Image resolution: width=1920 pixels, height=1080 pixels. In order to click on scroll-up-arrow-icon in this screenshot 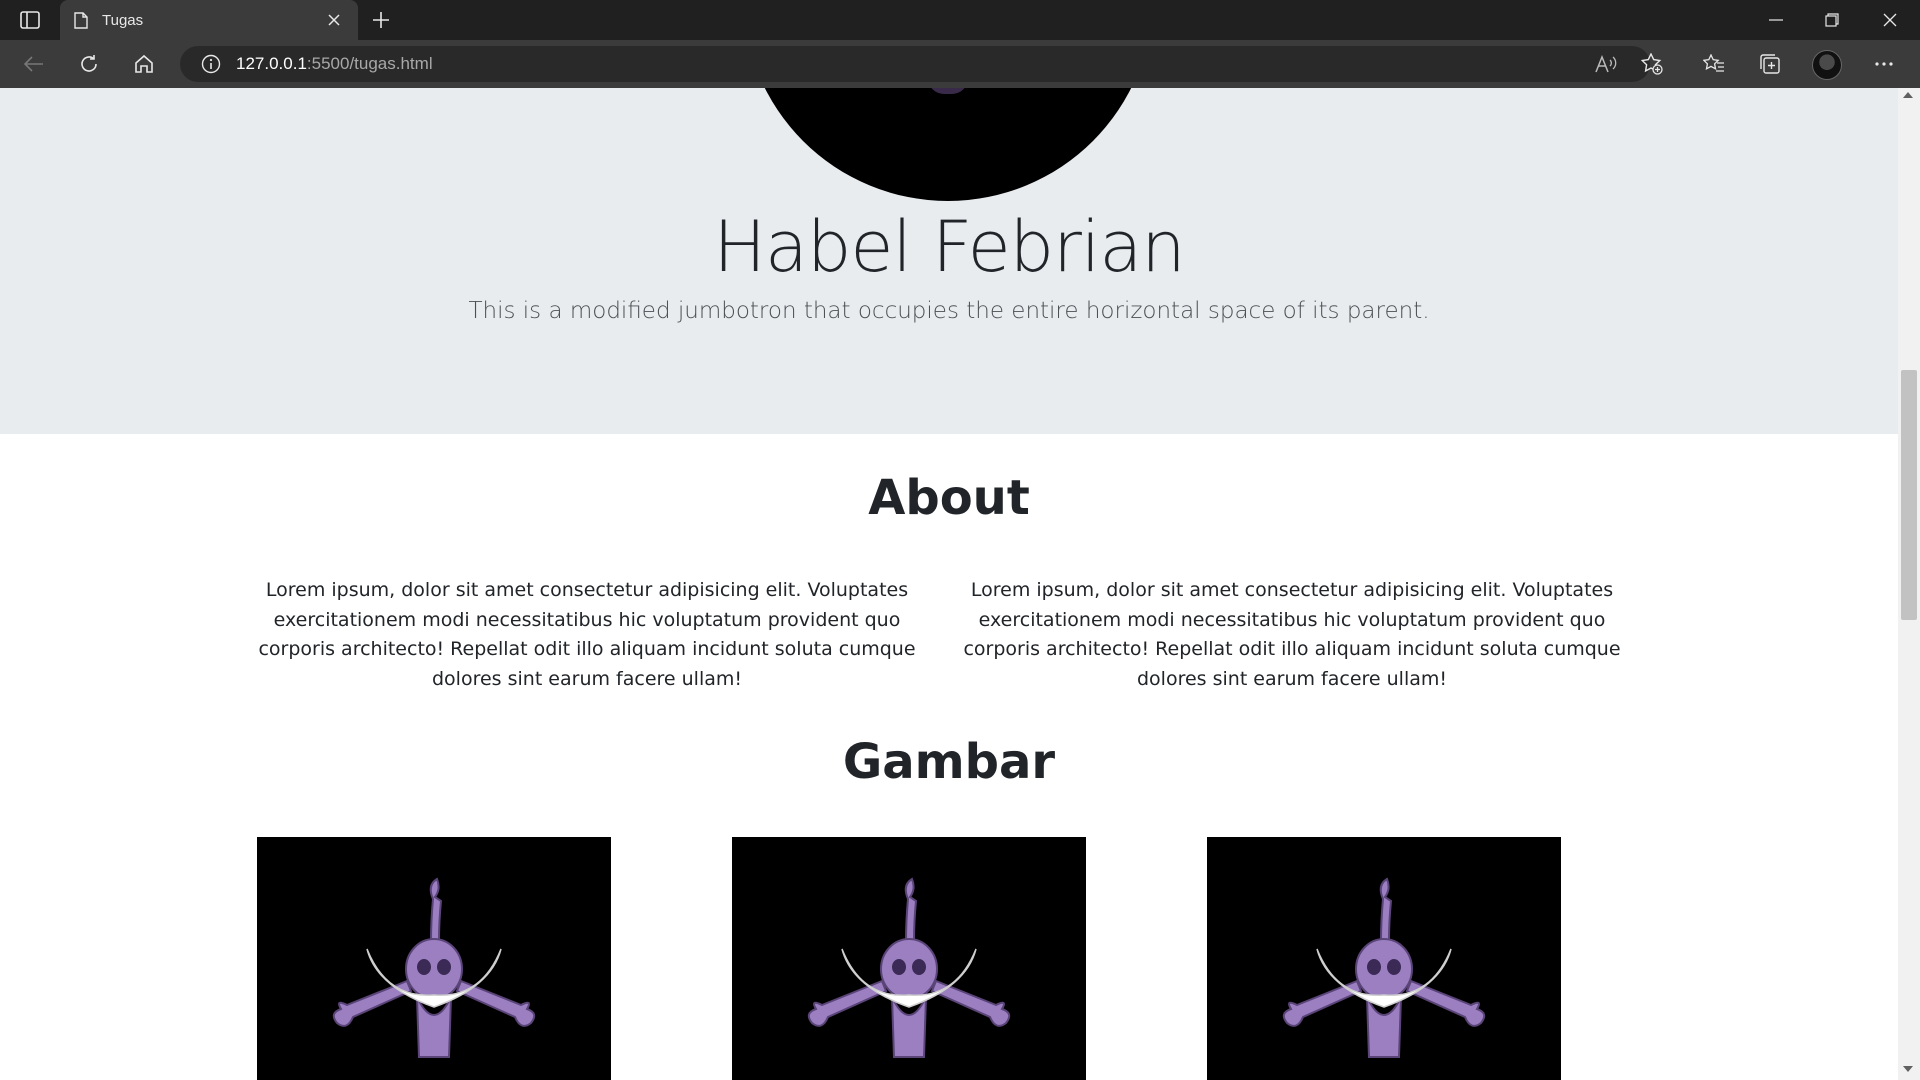, I will do `click(1908, 95)`.